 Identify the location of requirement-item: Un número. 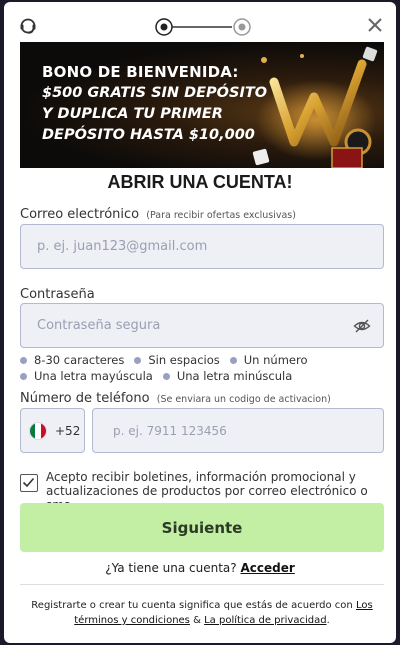
(268, 360).